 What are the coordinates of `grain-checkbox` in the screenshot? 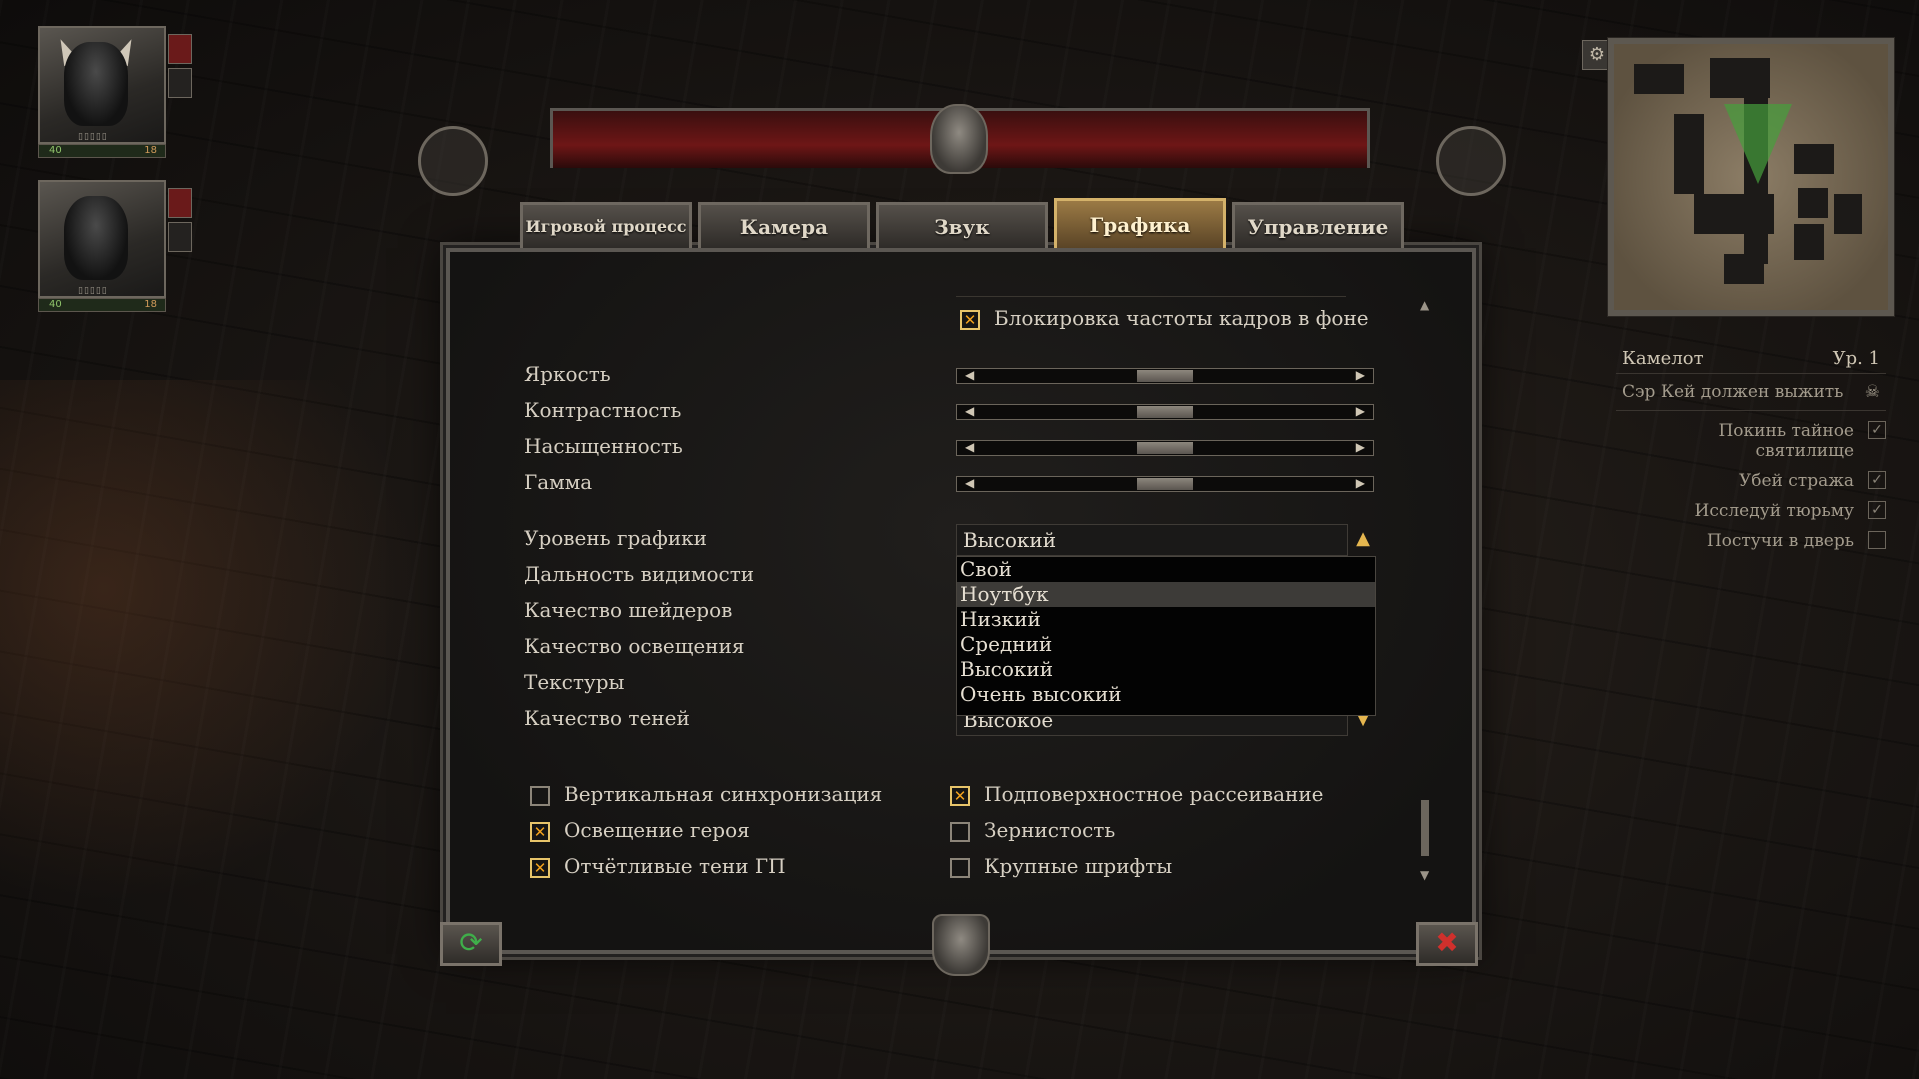 It's located at (960, 832).